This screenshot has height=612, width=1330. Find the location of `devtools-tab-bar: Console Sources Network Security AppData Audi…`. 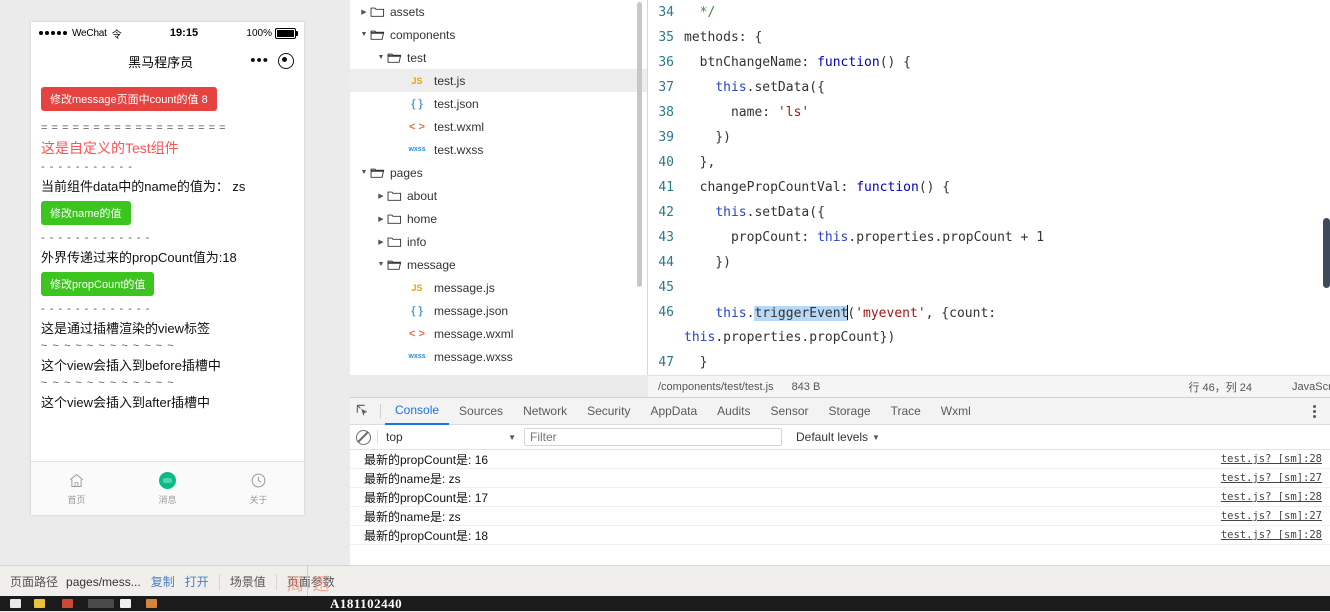

devtools-tab-bar: Console Sources Network Security AppData Audi… is located at coordinates (840, 411).